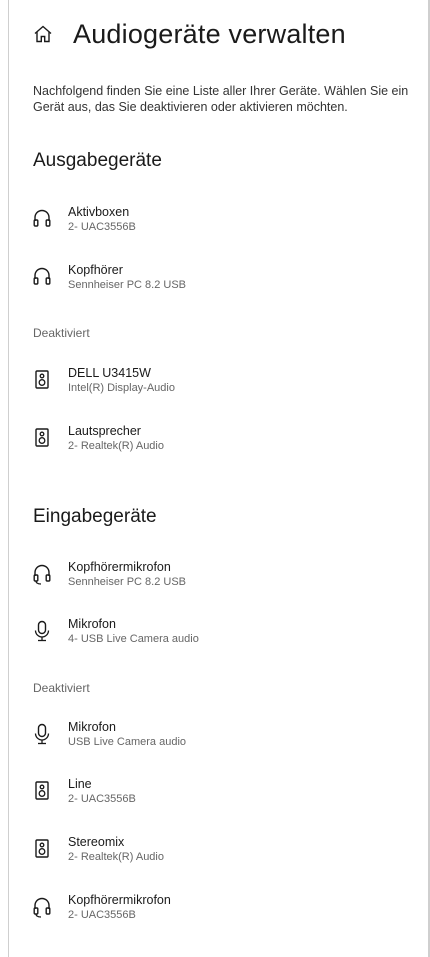 The image size is (430, 957). What do you see at coordinates (223, 635) in the screenshot?
I see `input-device-mikrofon: Mikrofon 4- USB Live Camera audio` at bounding box center [223, 635].